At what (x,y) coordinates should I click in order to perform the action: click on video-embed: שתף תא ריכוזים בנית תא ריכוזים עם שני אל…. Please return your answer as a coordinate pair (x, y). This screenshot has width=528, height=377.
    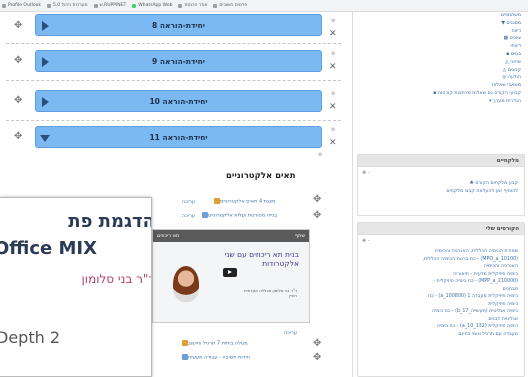
    Looking at the image, I should click on (231, 276).